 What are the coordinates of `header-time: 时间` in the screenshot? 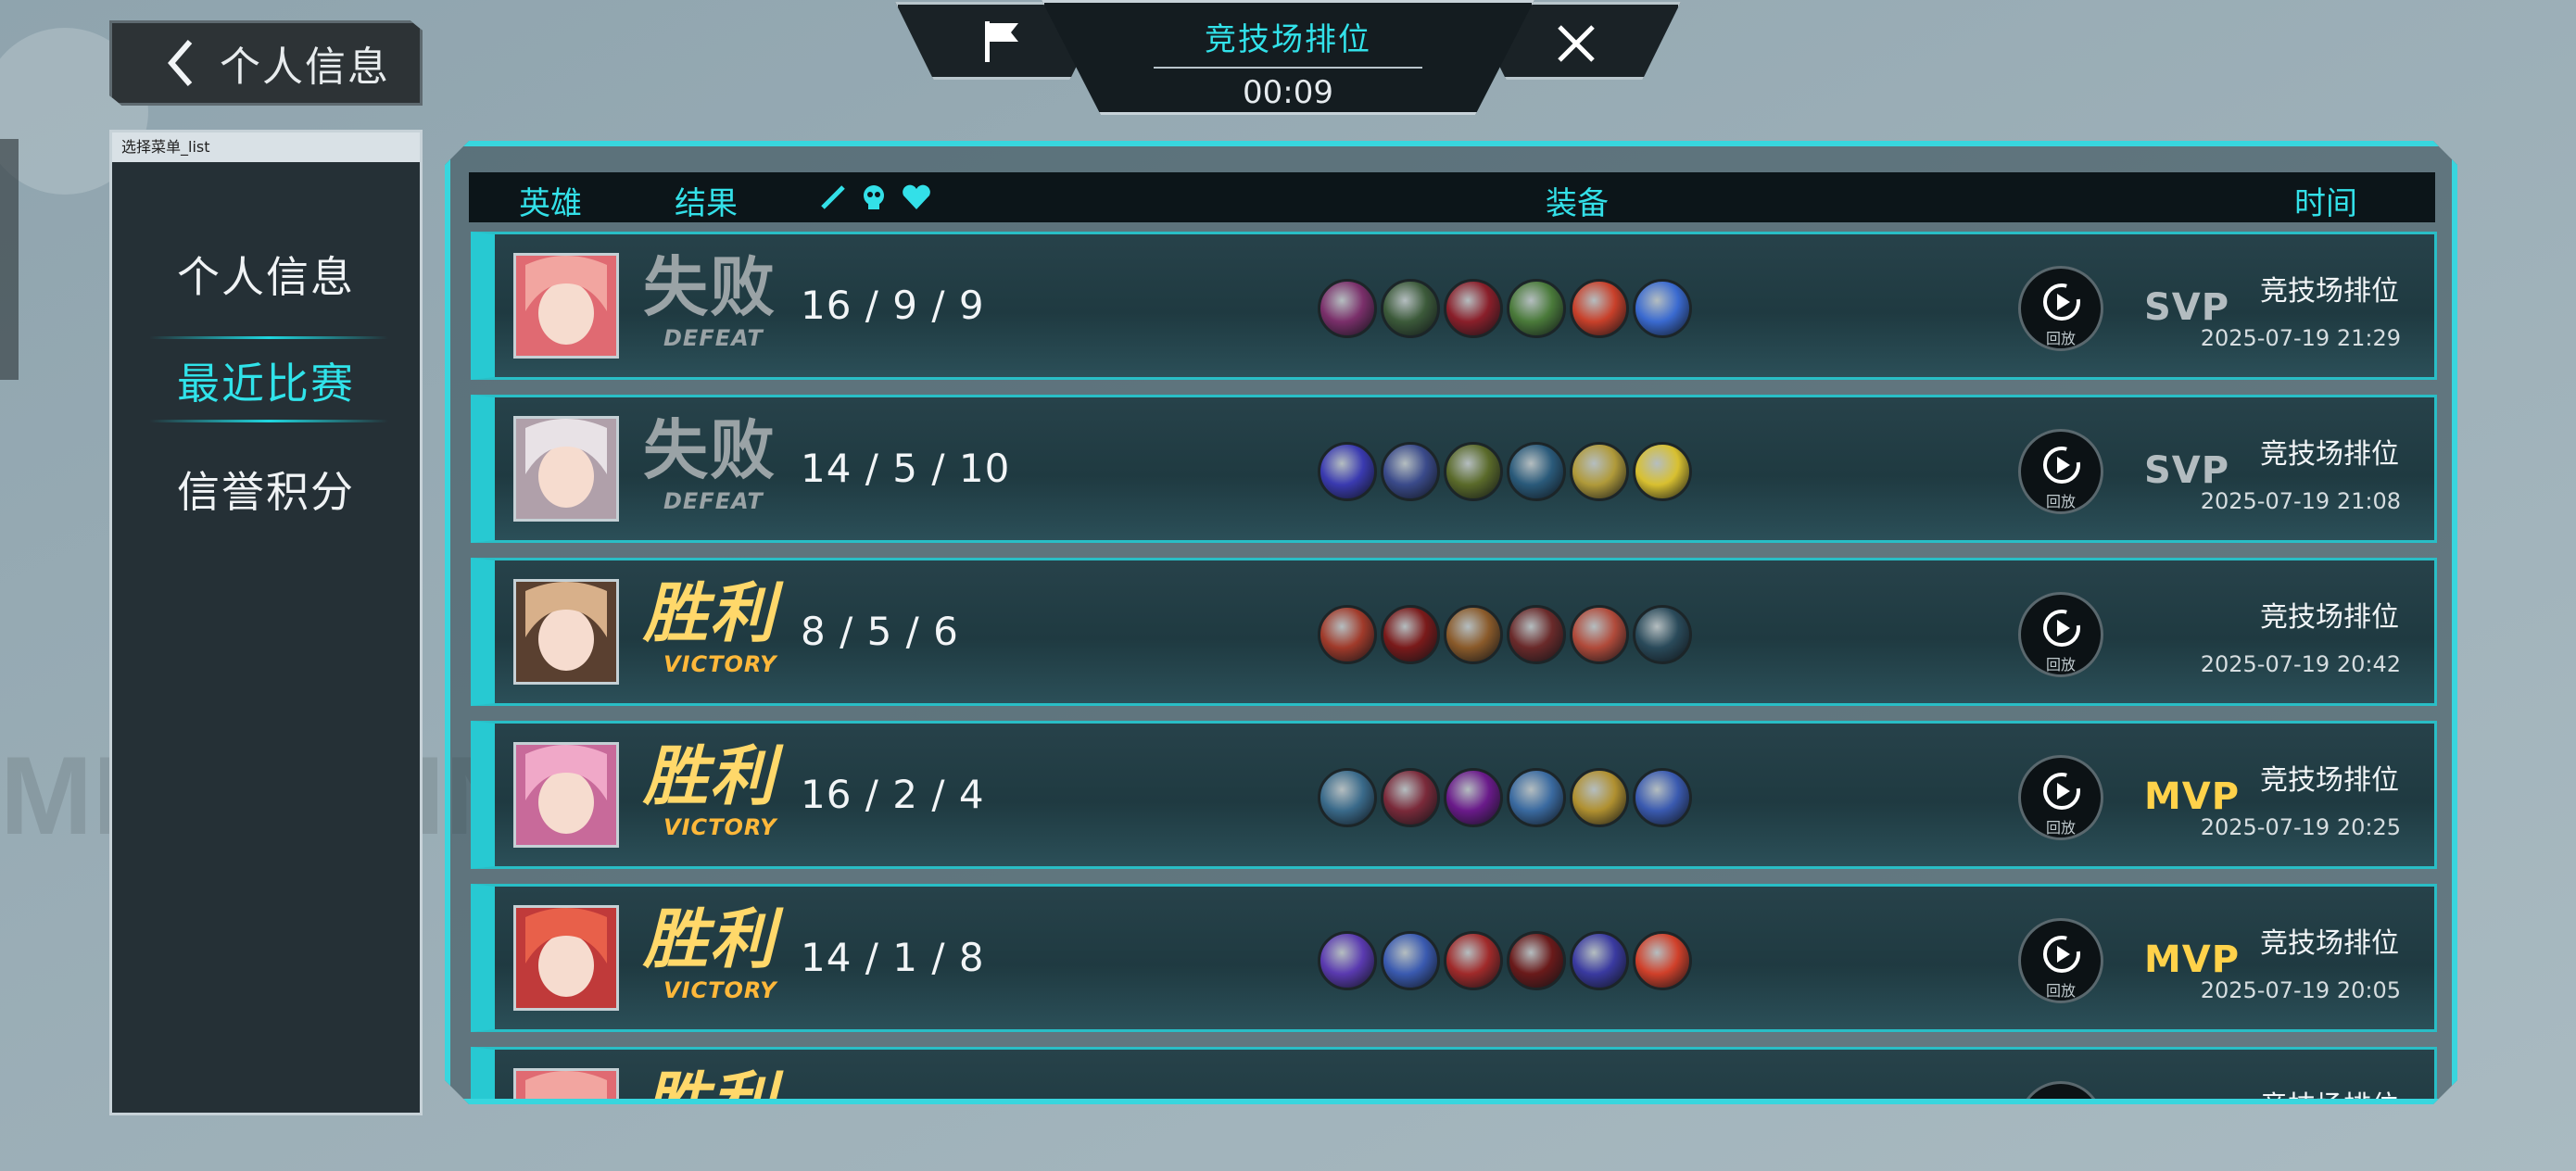 It's located at (2325, 204).